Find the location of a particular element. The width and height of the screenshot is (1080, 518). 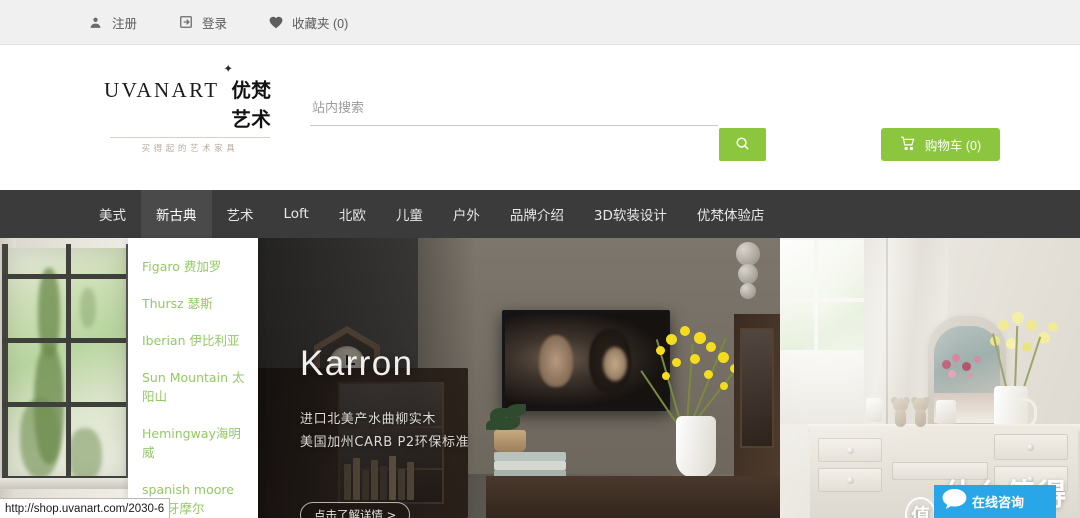

site-logo: UVANART ✦ 优梵艺术 买得起的艺术家具 is located at coordinates (190, 109).